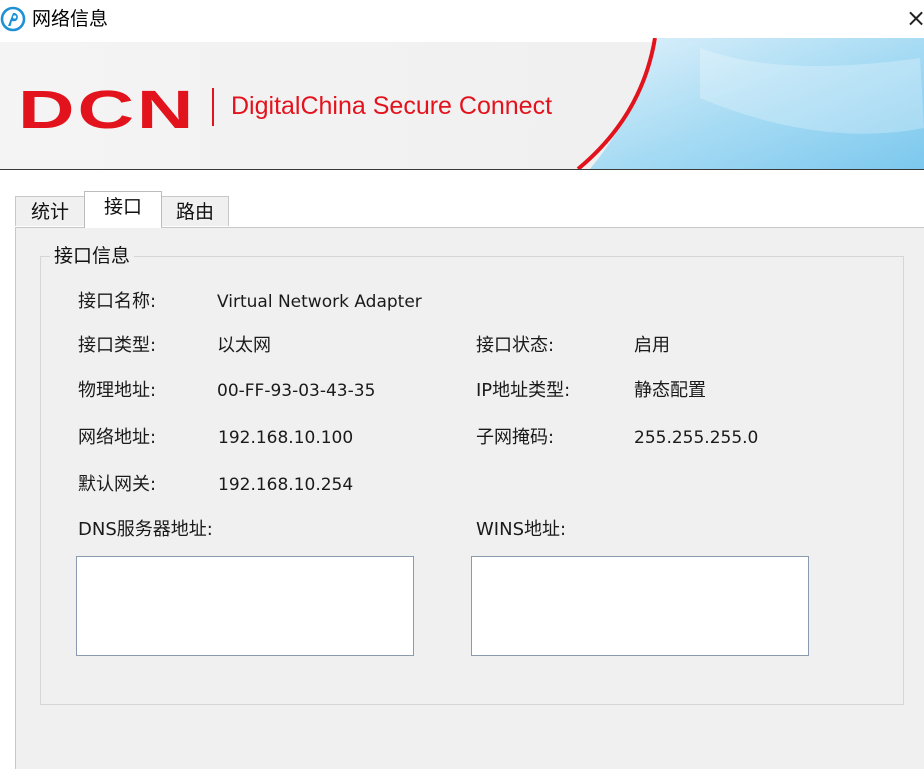 The image size is (924, 769). Describe the element at coordinates (640, 606) in the screenshot. I see `wins-list` at that location.